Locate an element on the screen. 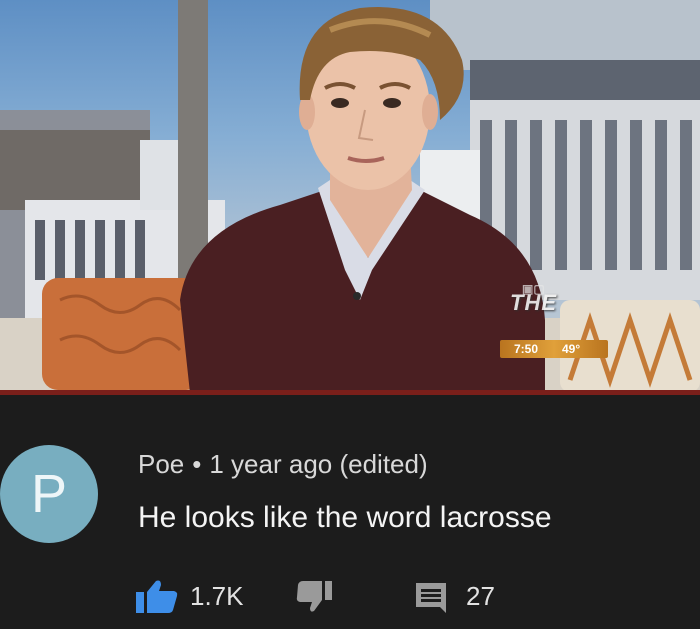 The height and width of the screenshot is (629, 700). avatar: P is located at coordinates (49, 494).